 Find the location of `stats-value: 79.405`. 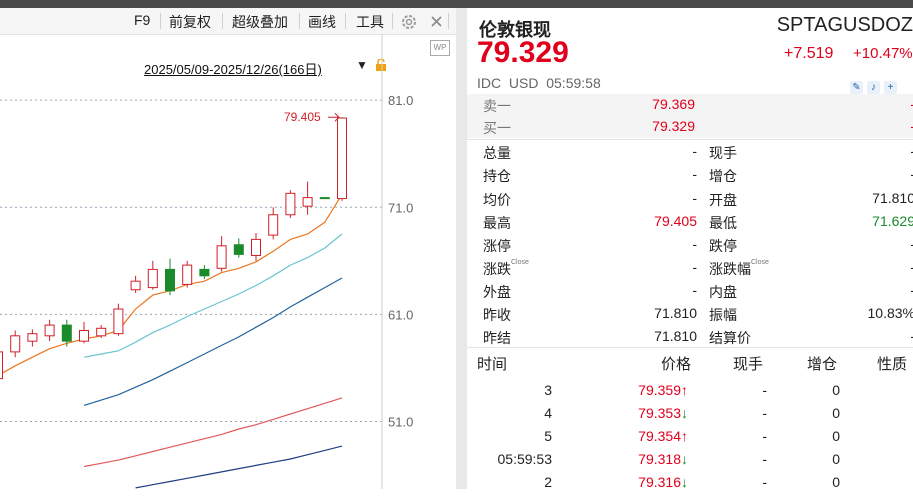

stats-value: 79.405 is located at coordinates (675, 221).